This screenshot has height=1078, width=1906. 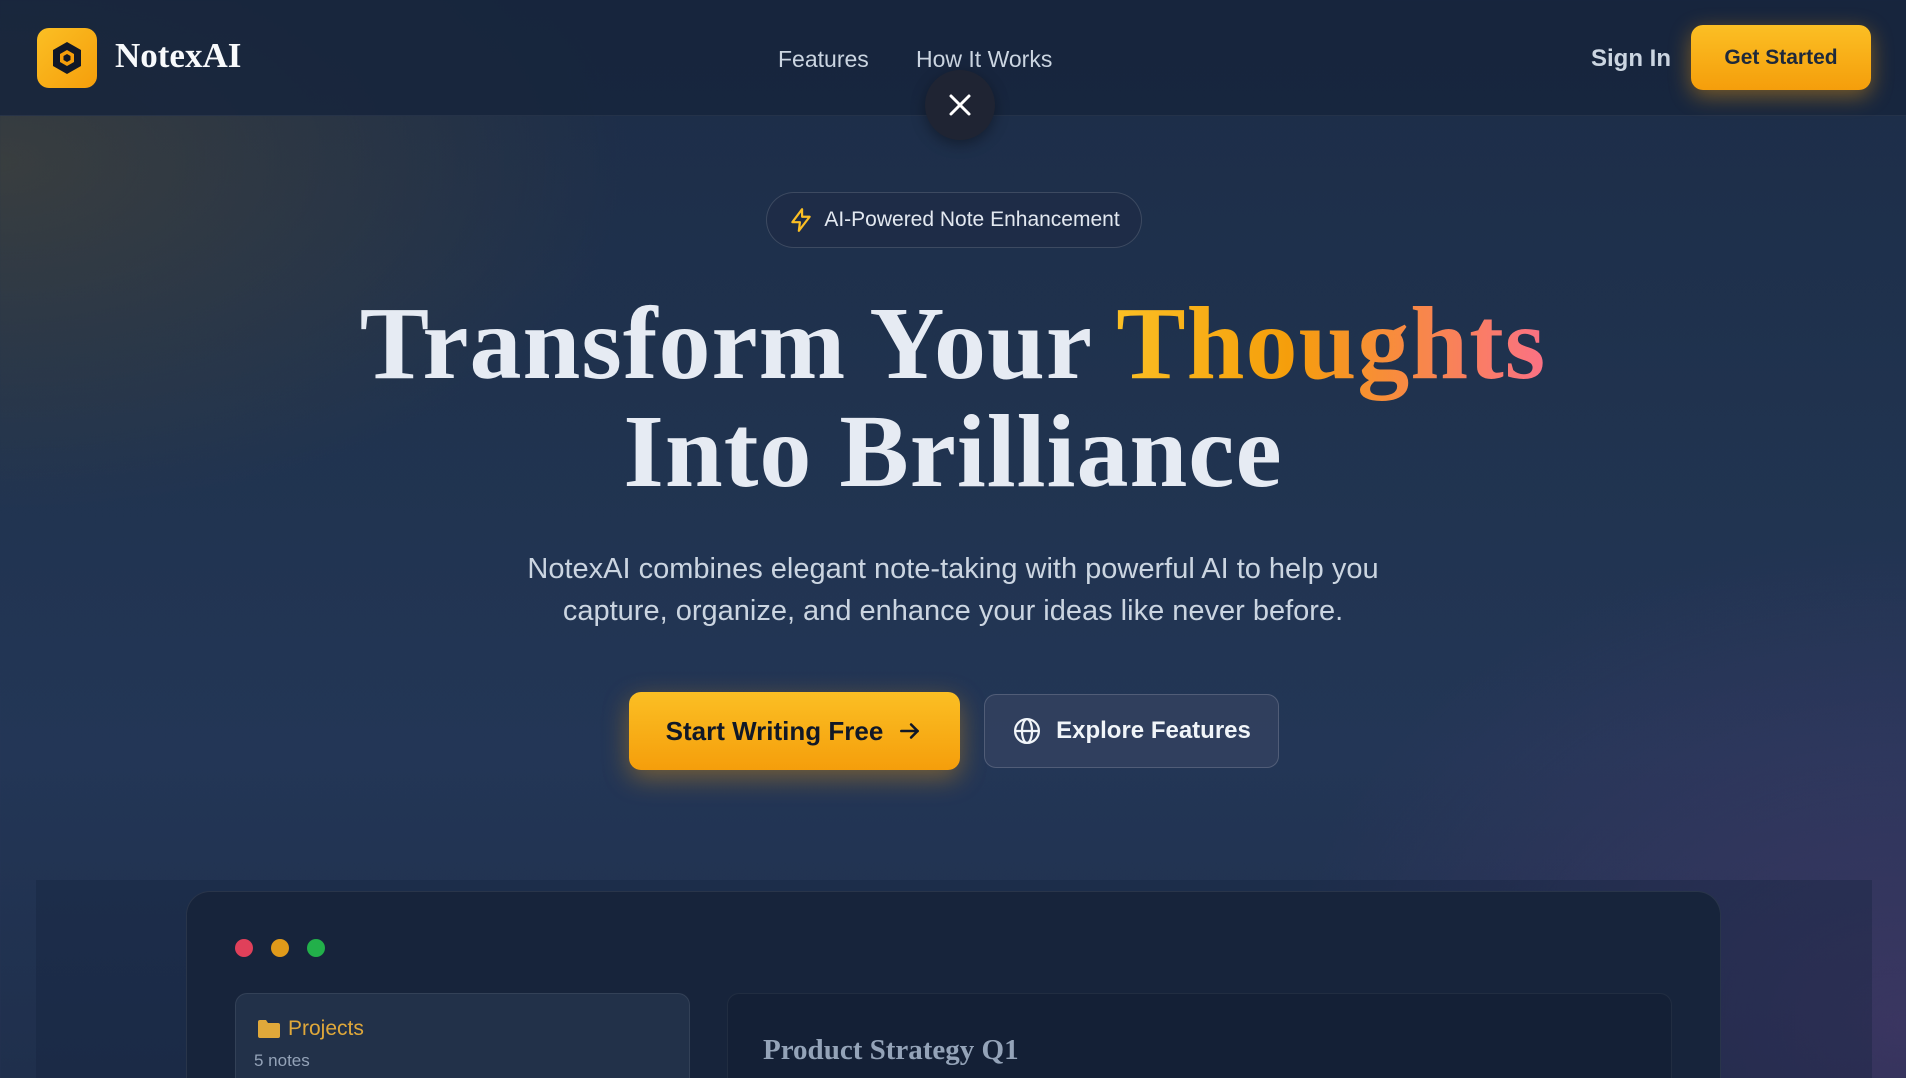 What do you see at coordinates (910, 731) in the screenshot?
I see `arrow-right-icon` at bounding box center [910, 731].